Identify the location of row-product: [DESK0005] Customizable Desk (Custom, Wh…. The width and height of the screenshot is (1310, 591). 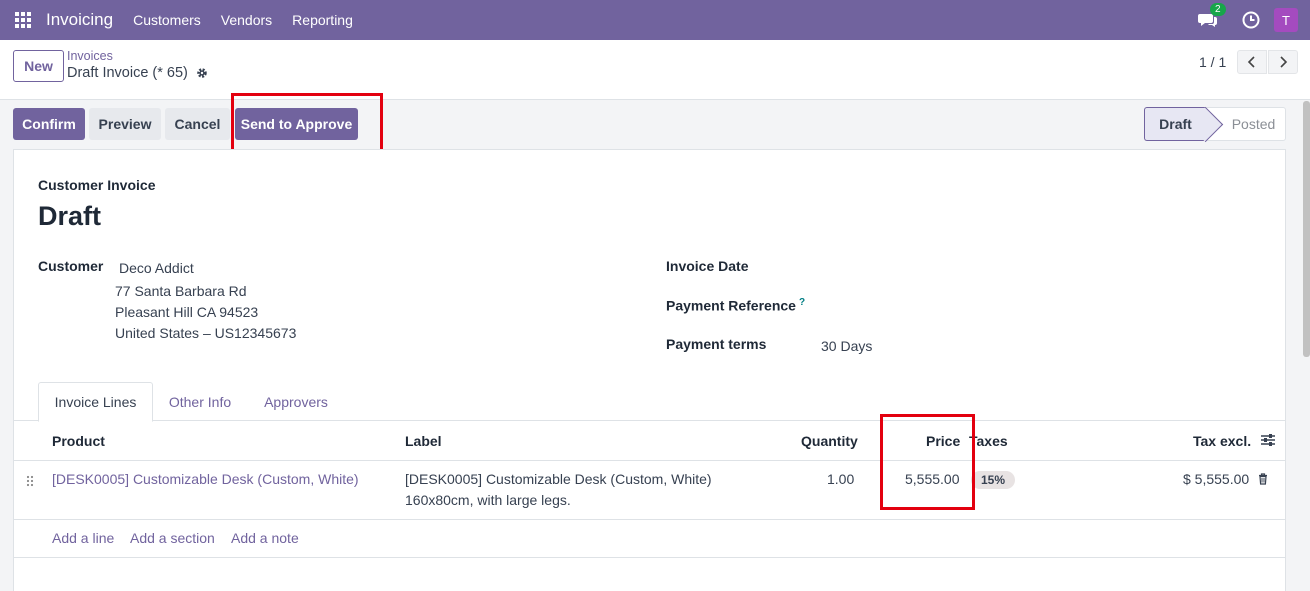
(205, 479).